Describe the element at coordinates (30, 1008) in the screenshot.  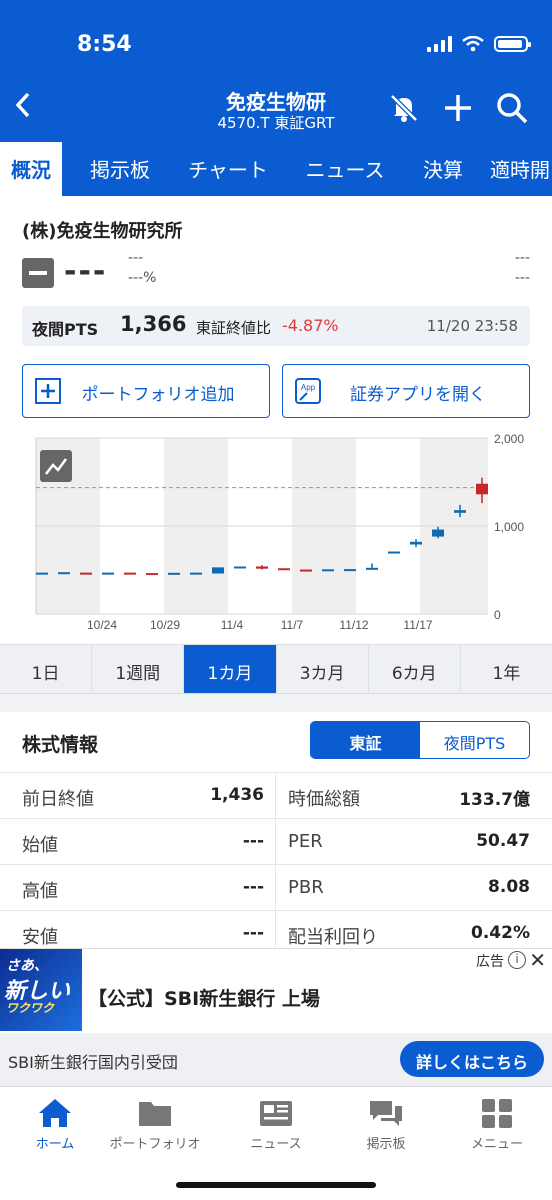
I see `ad-thumb-text: ワクワク` at that location.